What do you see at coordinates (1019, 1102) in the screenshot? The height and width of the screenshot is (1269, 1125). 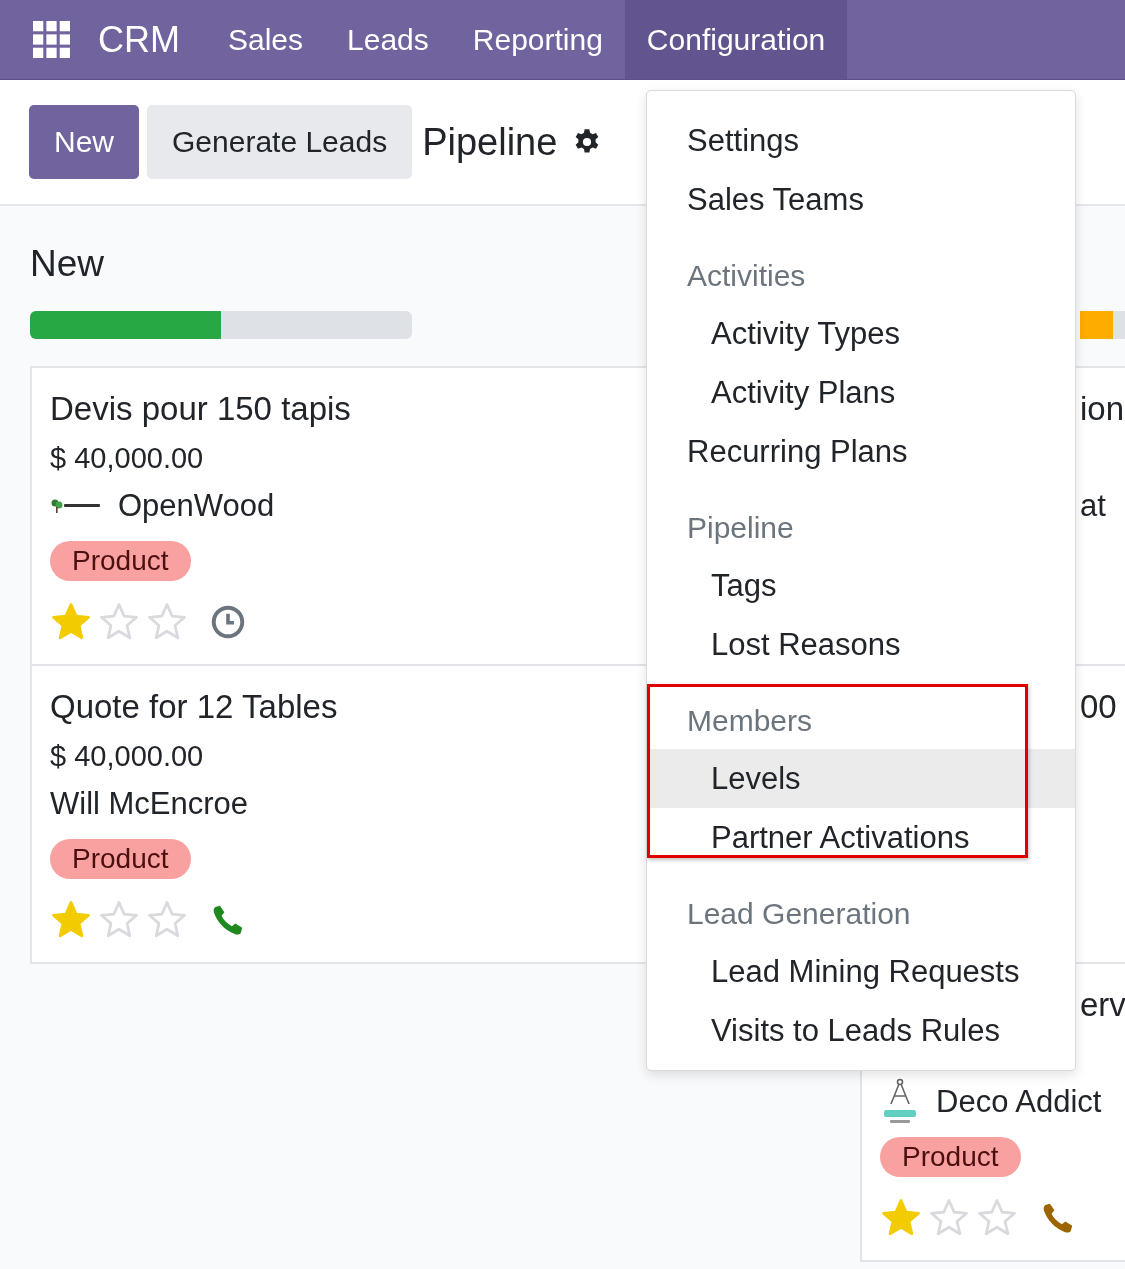 I see `partner-name: Deco Addict` at bounding box center [1019, 1102].